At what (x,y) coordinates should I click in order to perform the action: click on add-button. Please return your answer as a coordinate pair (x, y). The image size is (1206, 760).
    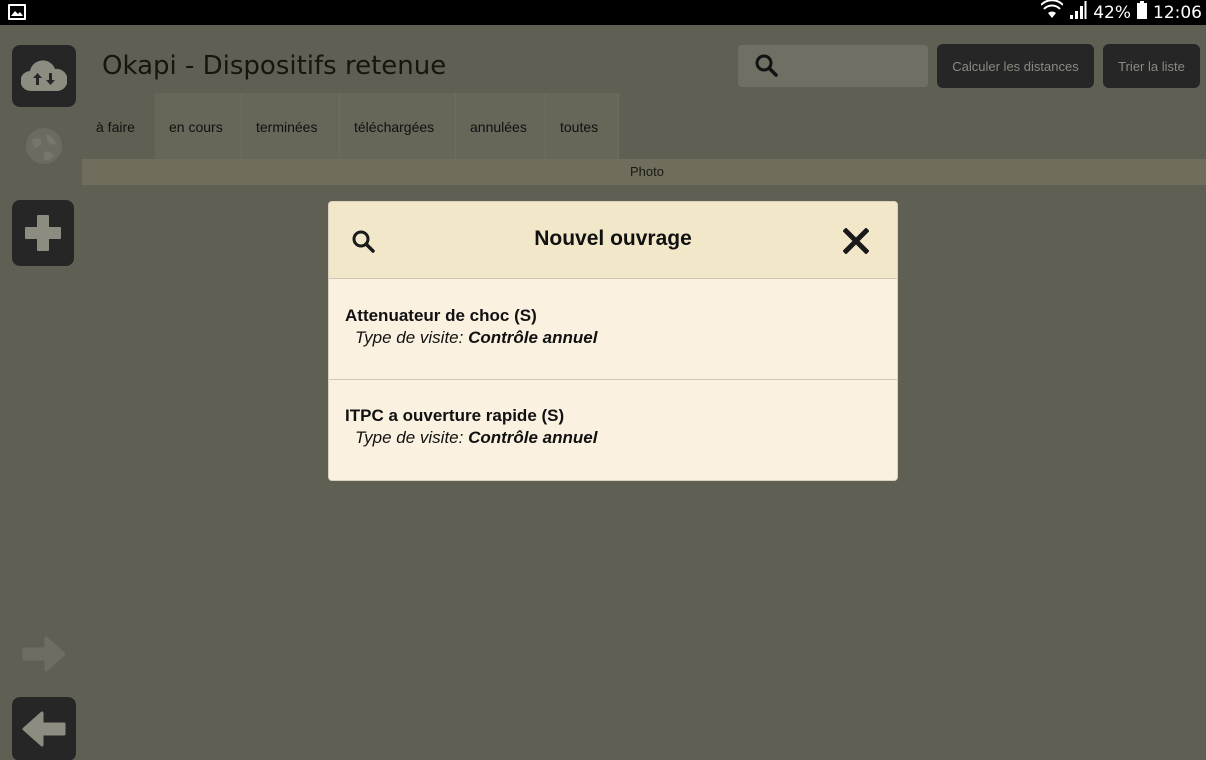
    Looking at the image, I should click on (43, 233).